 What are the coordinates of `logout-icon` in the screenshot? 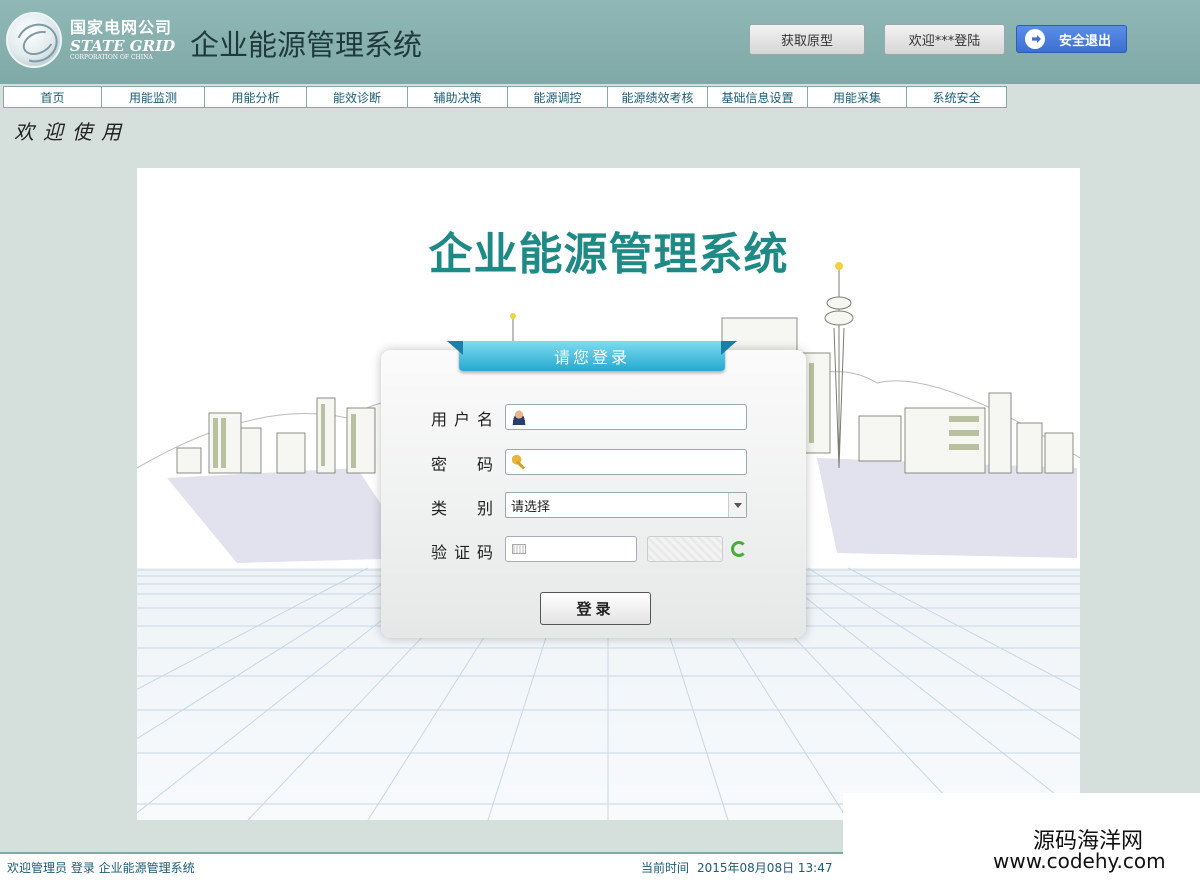 It's located at (1035, 39).